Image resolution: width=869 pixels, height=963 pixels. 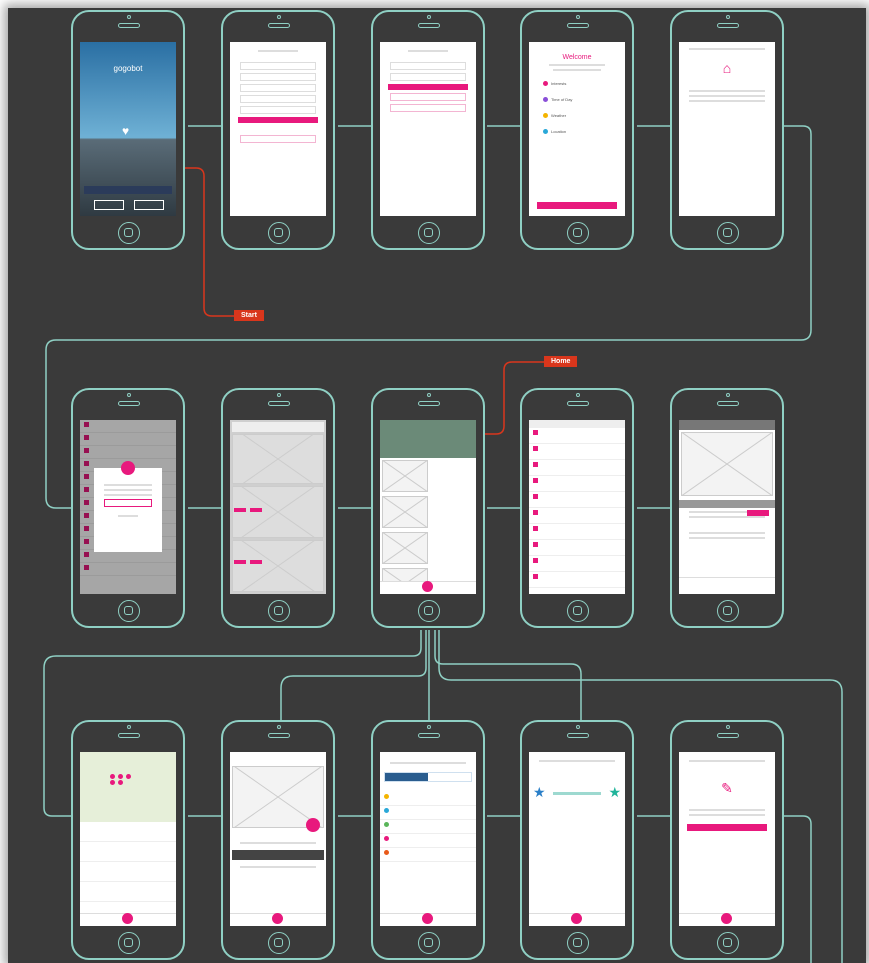 What do you see at coordinates (584, 121) in the screenshot?
I see `welcome-item-weather: Weather` at bounding box center [584, 121].